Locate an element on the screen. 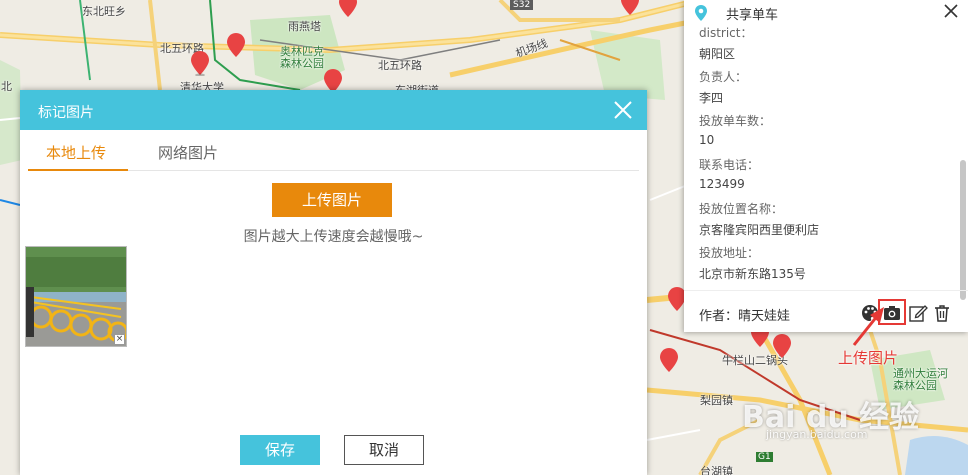  map-label: 梨园镇 is located at coordinates (716, 400).